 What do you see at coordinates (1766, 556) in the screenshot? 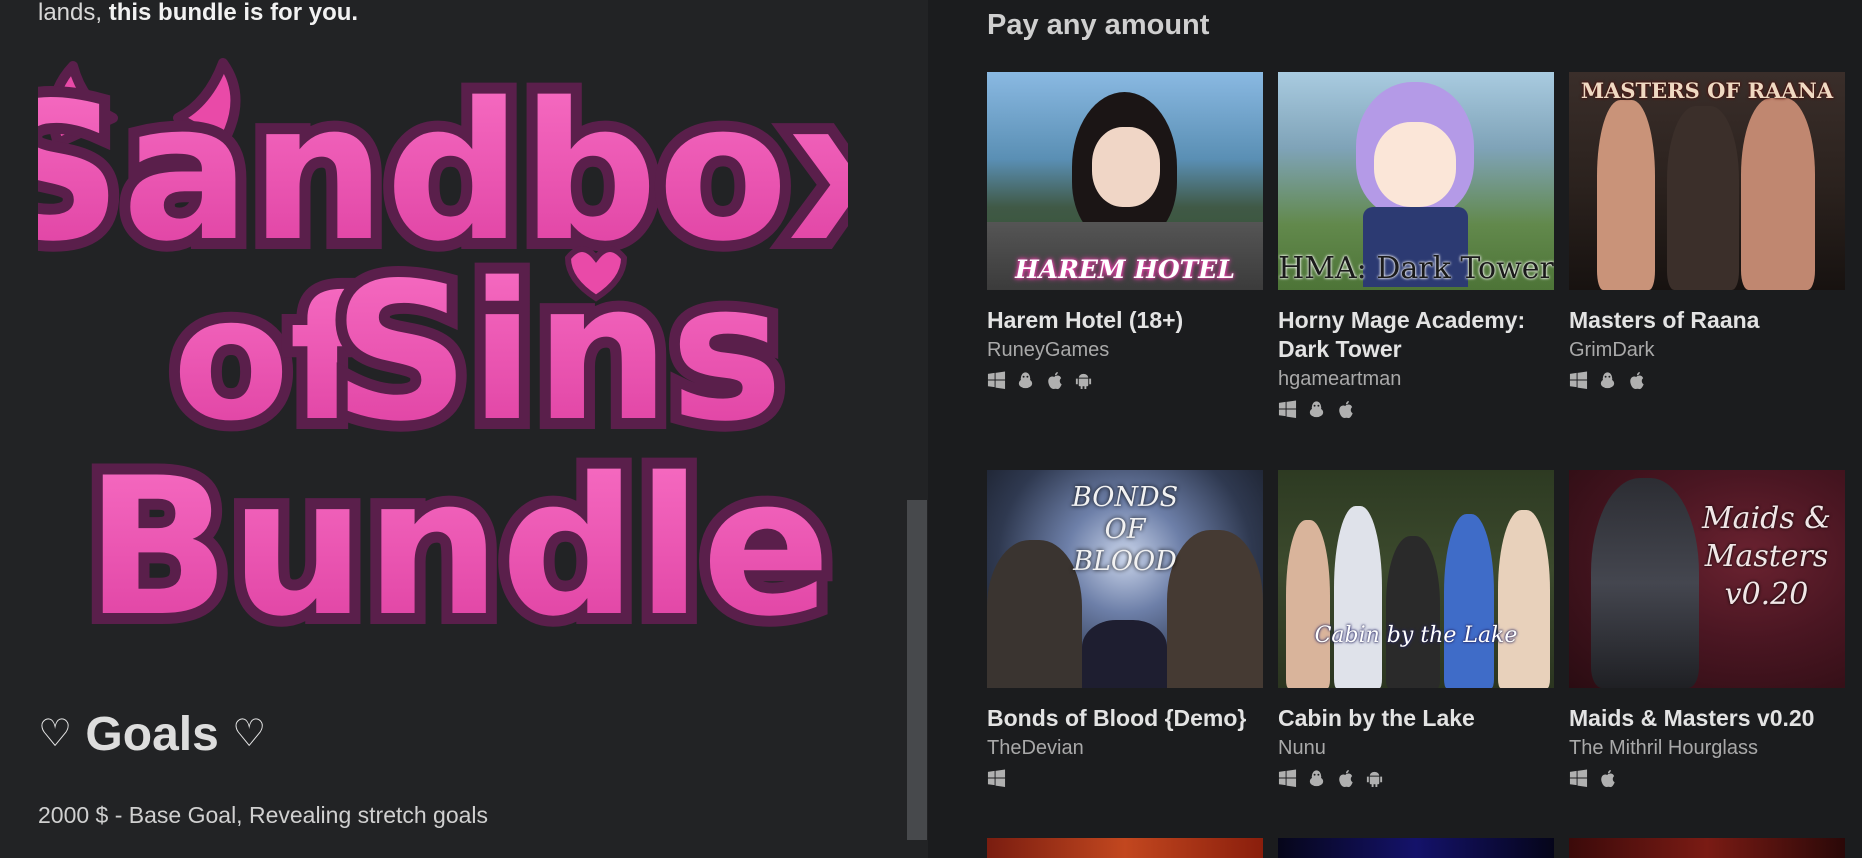
I see `cover-title: Maids & Masters v0.20` at bounding box center [1766, 556].